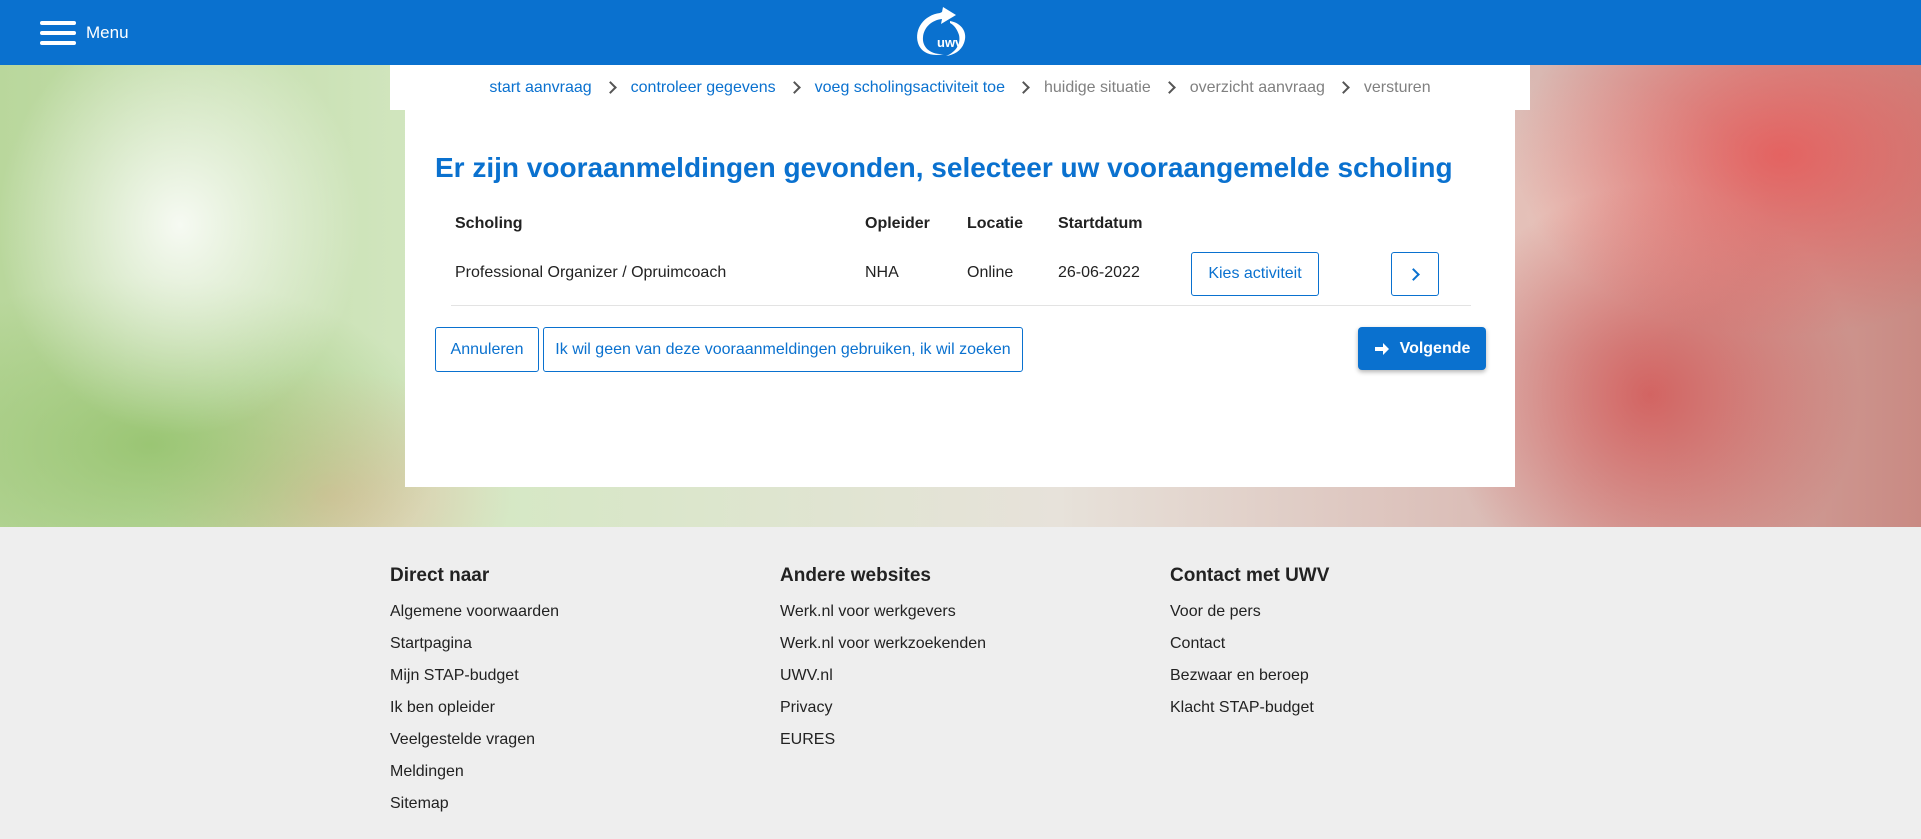 The height and width of the screenshot is (839, 1921). I want to click on uwv-logo: uwv, so click(942, 33).